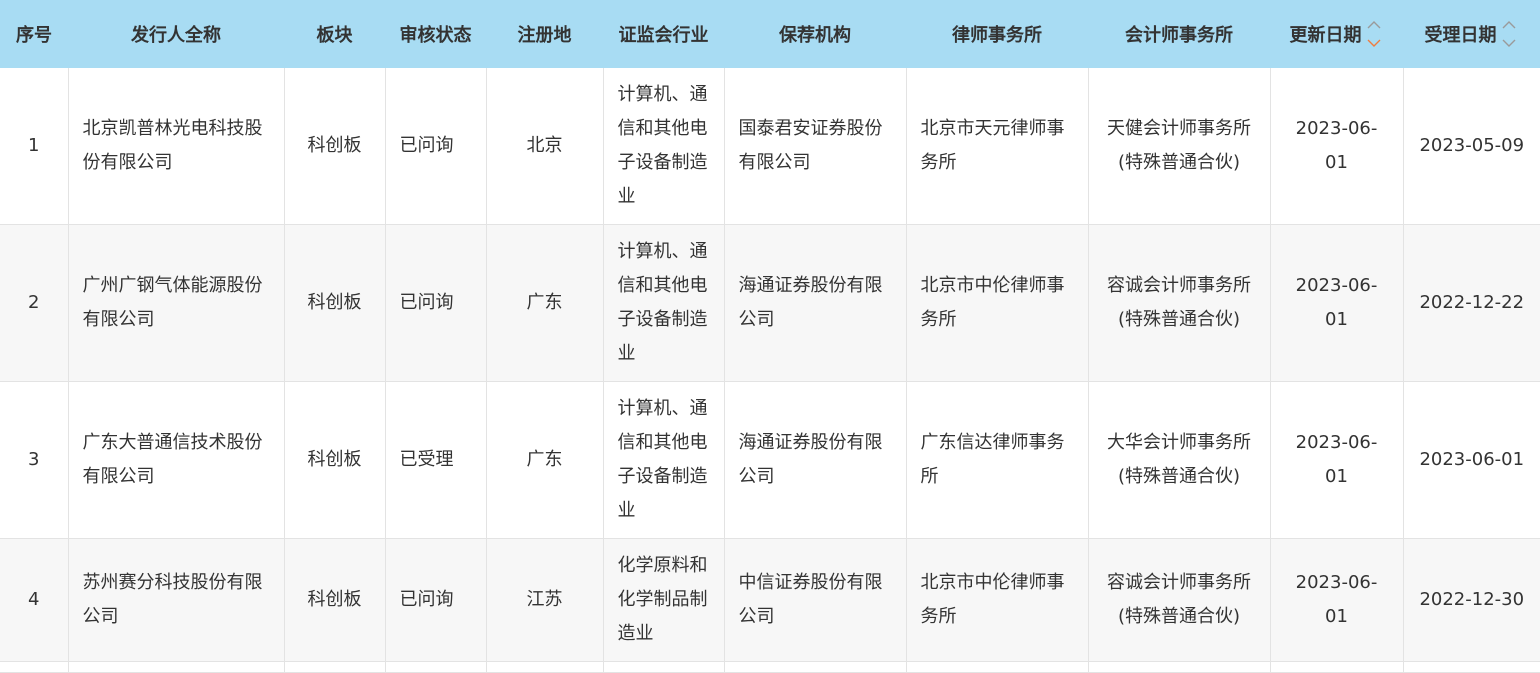  I want to click on cell-index: 4, so click(34, 600).